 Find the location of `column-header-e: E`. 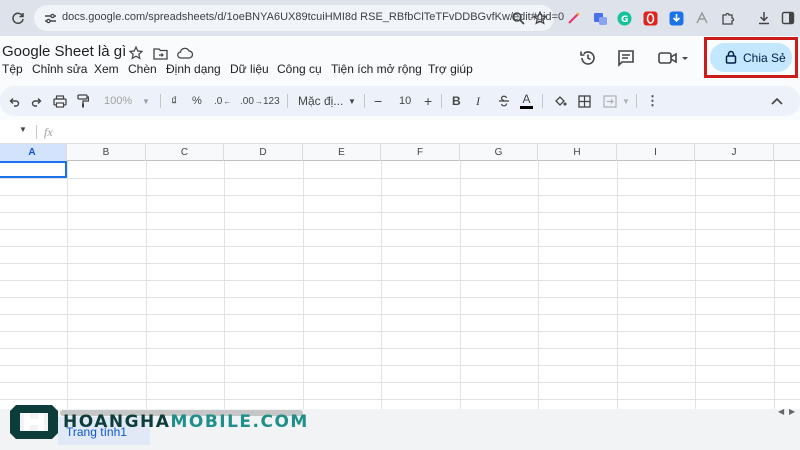

column-header-e: E is located at coordinates (342, 152).